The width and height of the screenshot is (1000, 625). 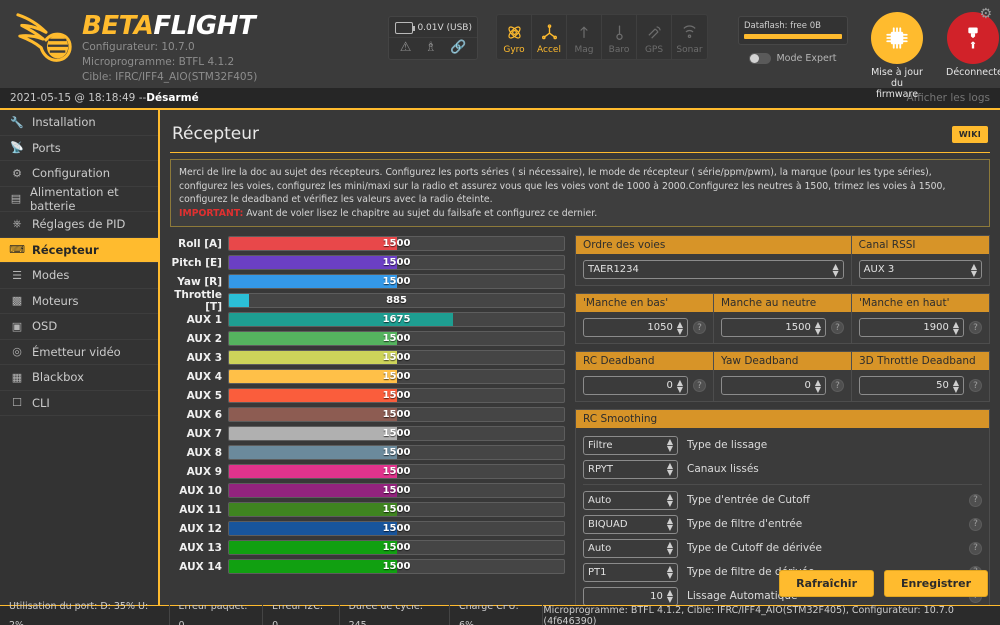 What do you see at coordinates (170, 77) in the screenshot?
I see `target-name: Cible: IFRC/IFF4_AIO(STM32F405)` at bounding box center [170, 77].